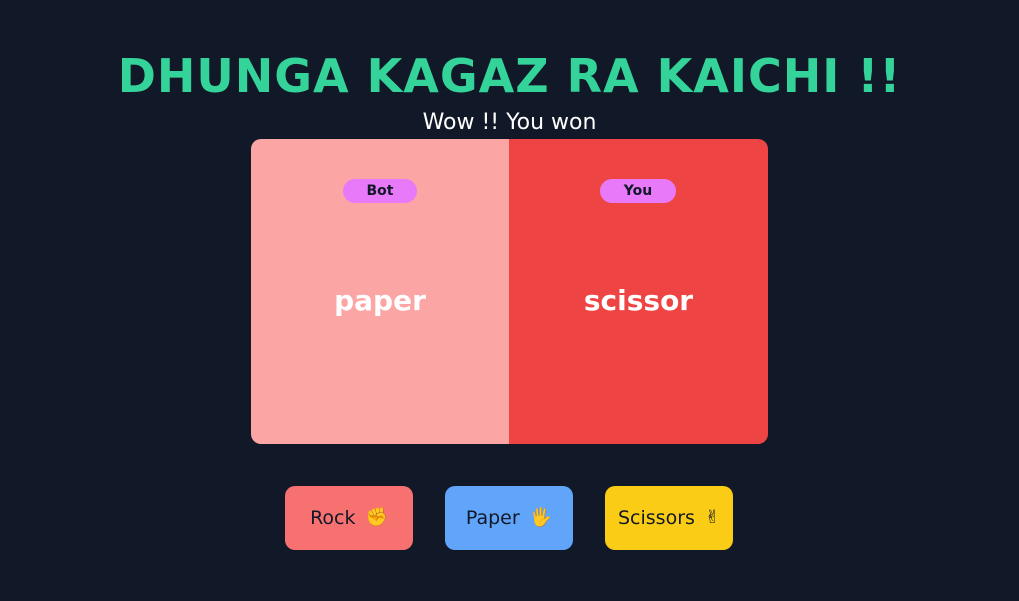 The width and height of the screenshot is (1019, 601). What do you see at coordinates (376, 517) in the screenshot?
I see `raised-fist-icon: ✊` at bounding box center [376, 517].